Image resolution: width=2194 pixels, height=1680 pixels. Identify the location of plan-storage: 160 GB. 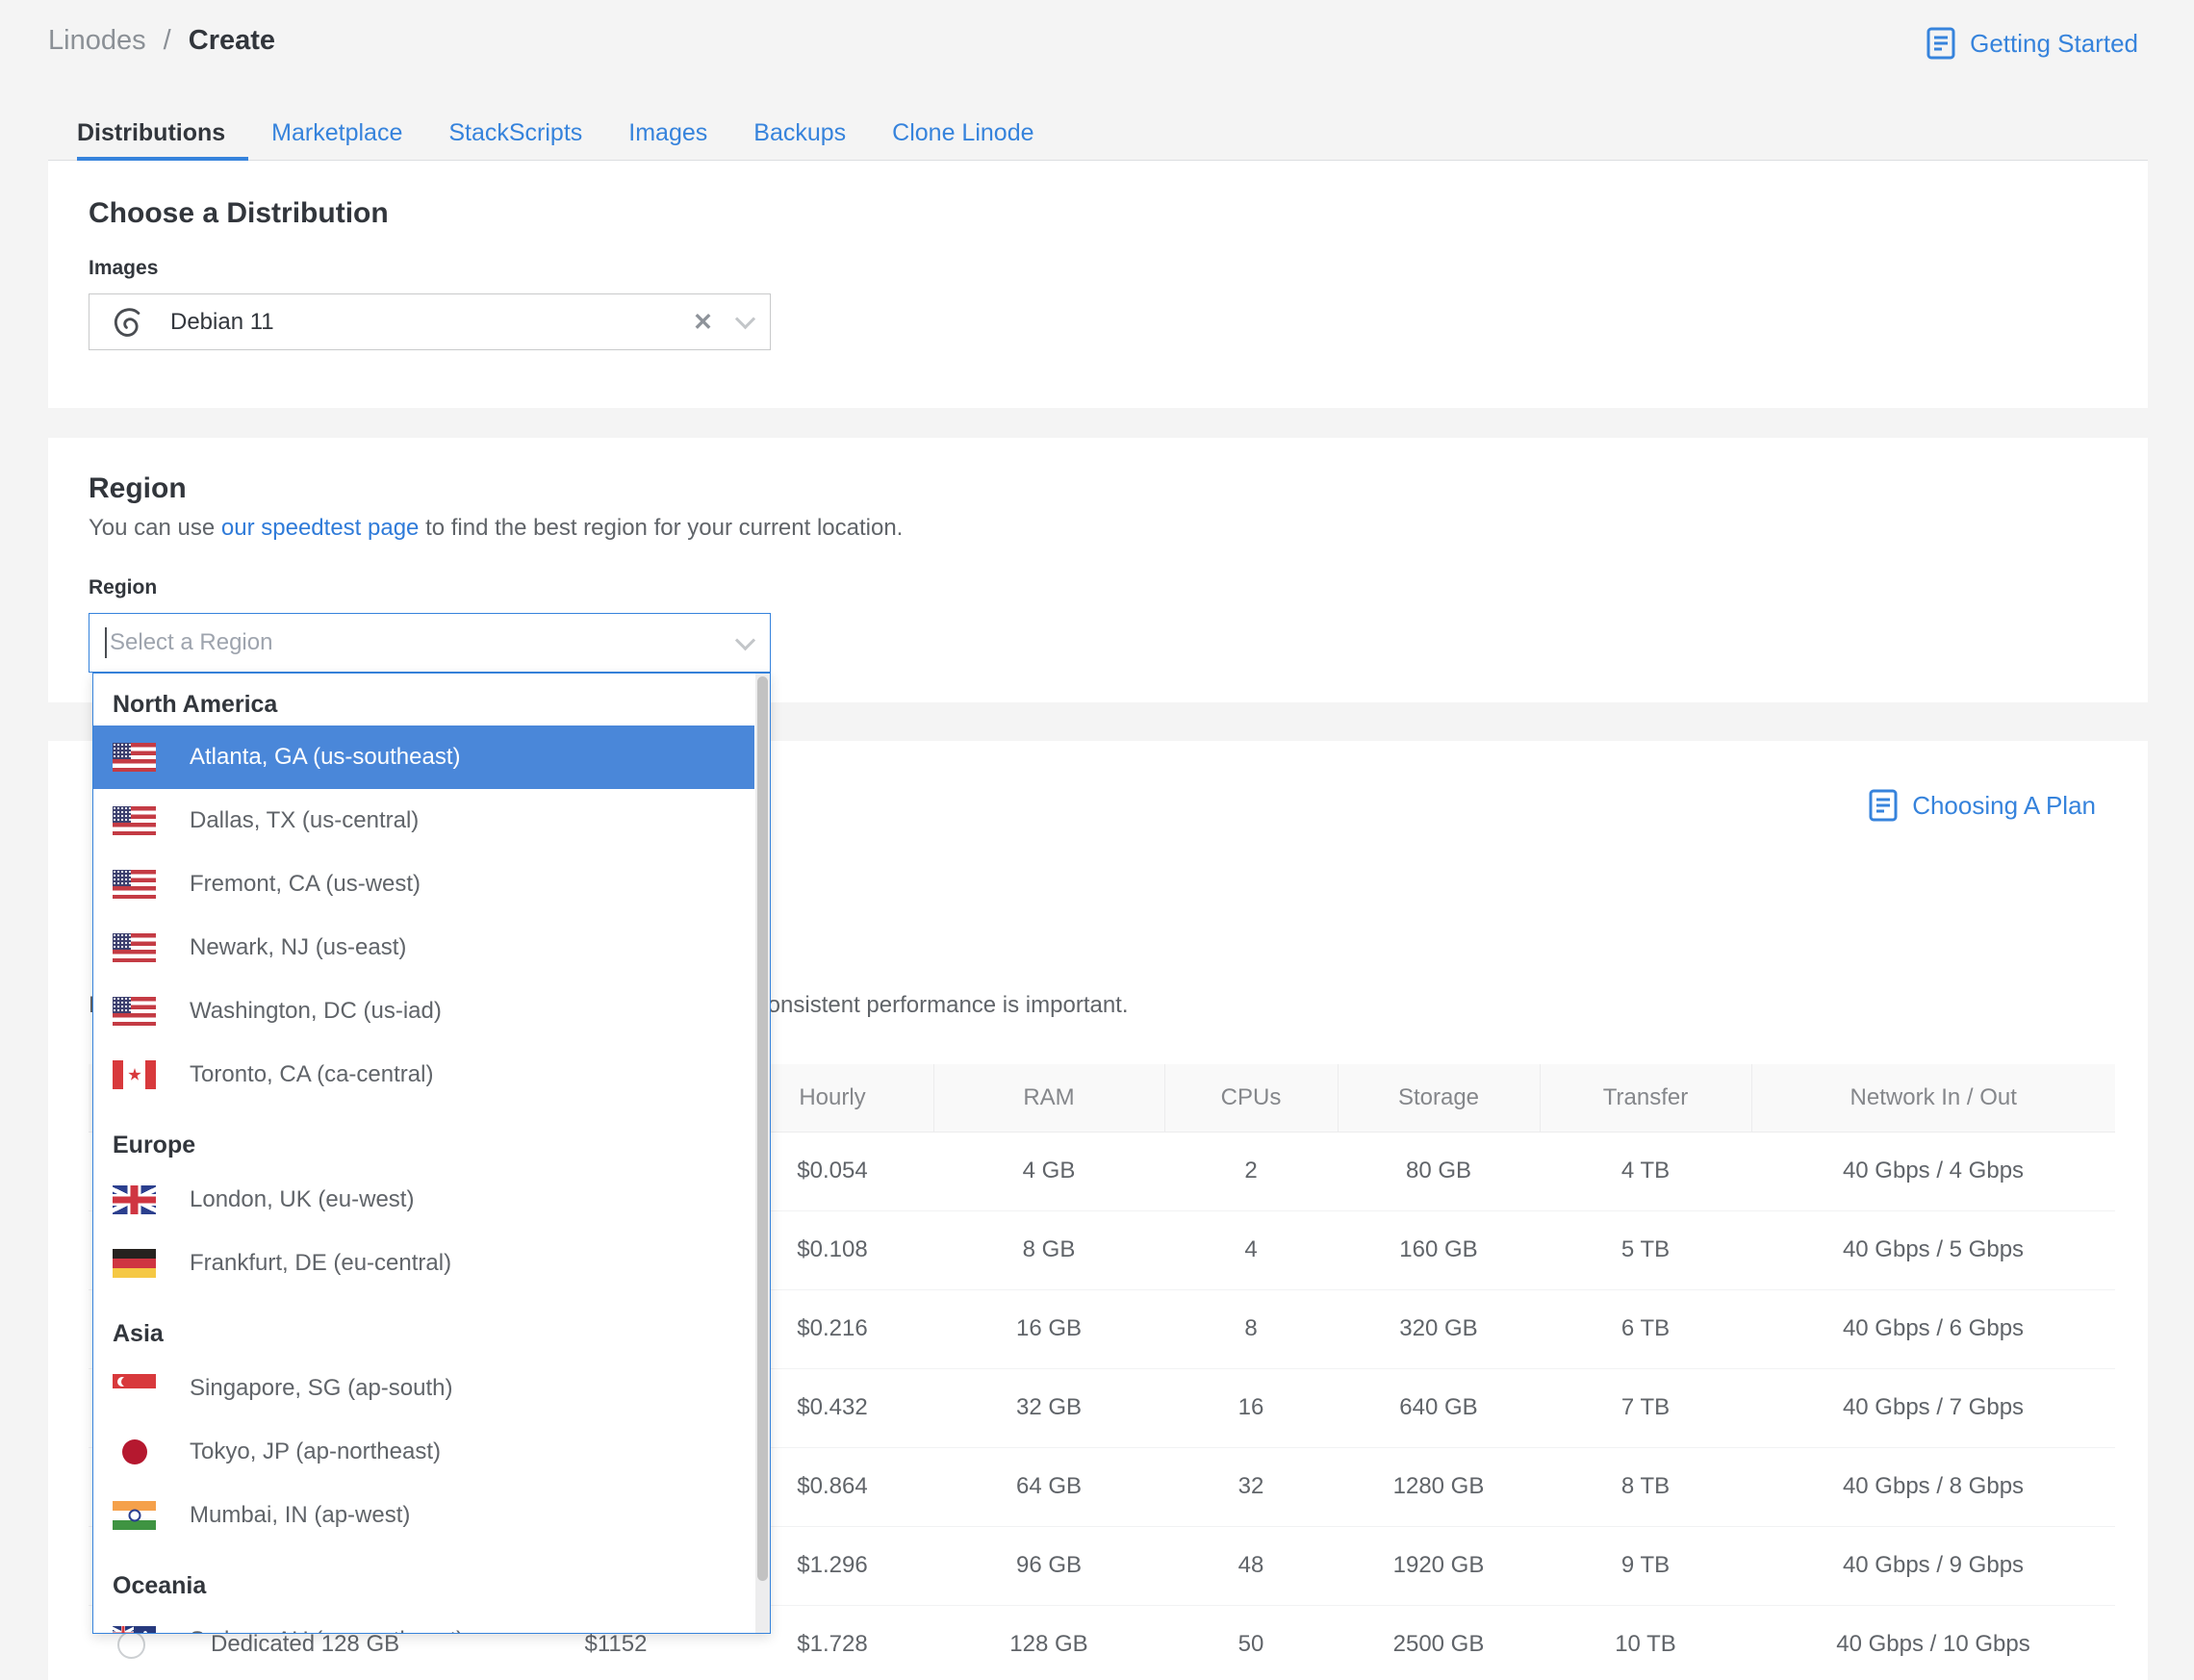
(1439, 1249).